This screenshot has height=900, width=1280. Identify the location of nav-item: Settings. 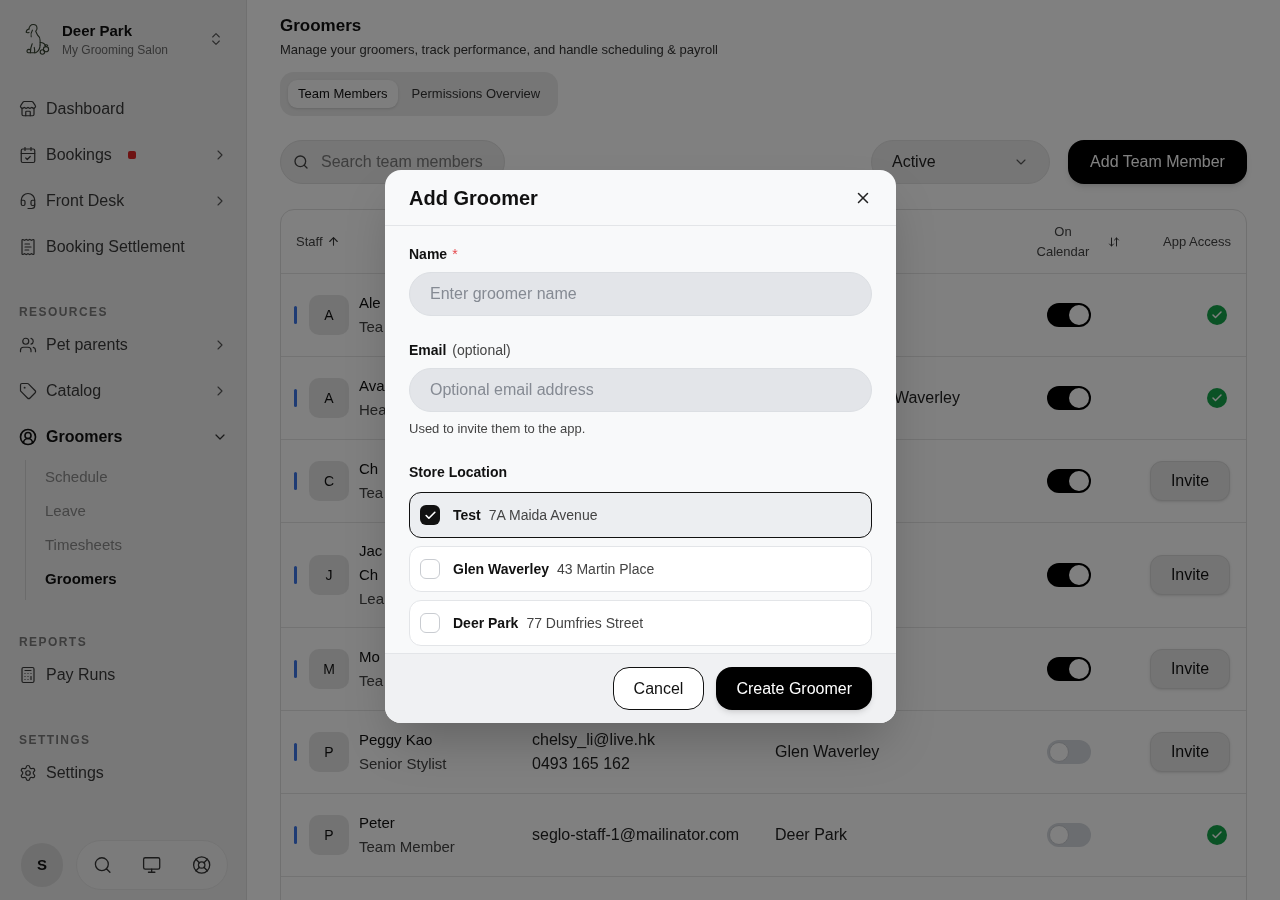
(123, 773).